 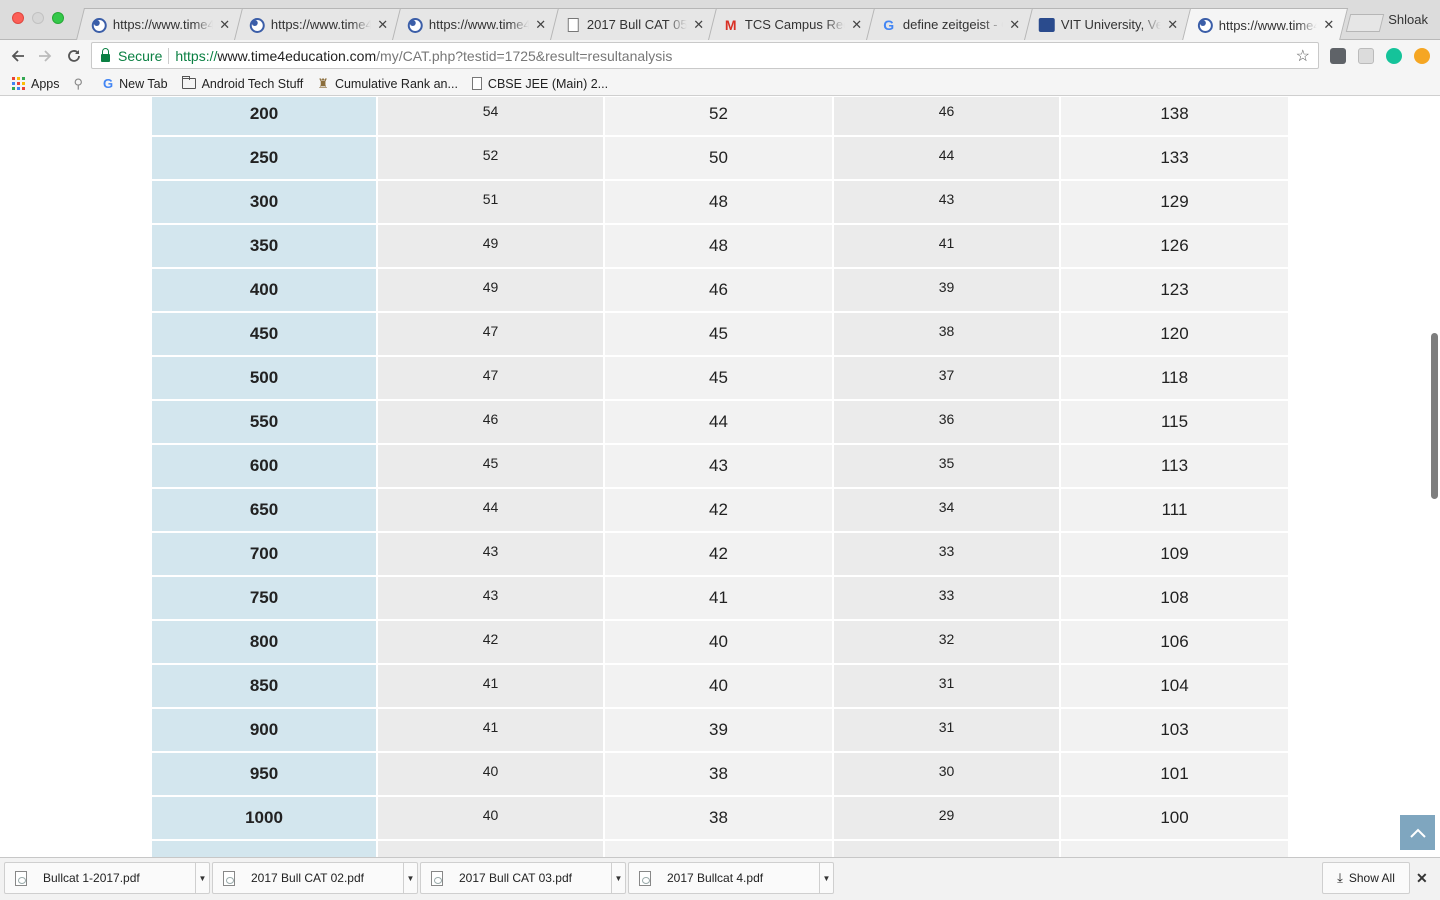 What do you see at coordinates (1338, 56) in the screenshot?
I see `extension-shield-icon` at bounding box center [1338, 56].